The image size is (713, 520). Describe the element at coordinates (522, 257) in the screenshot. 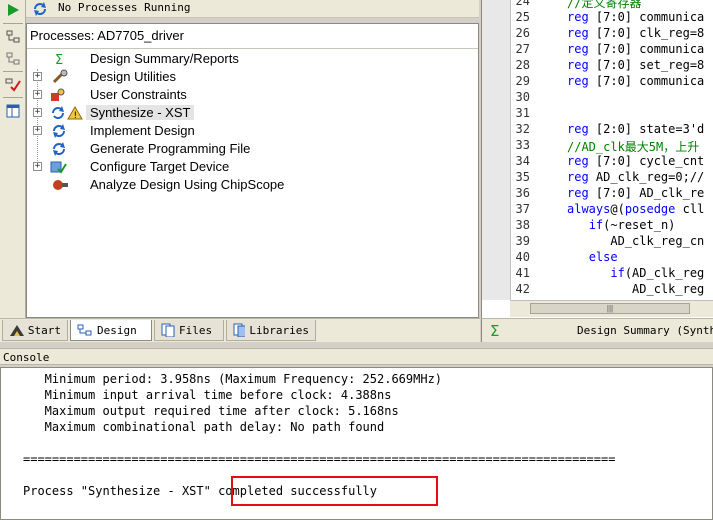

I see `line-number: 40` at that location.